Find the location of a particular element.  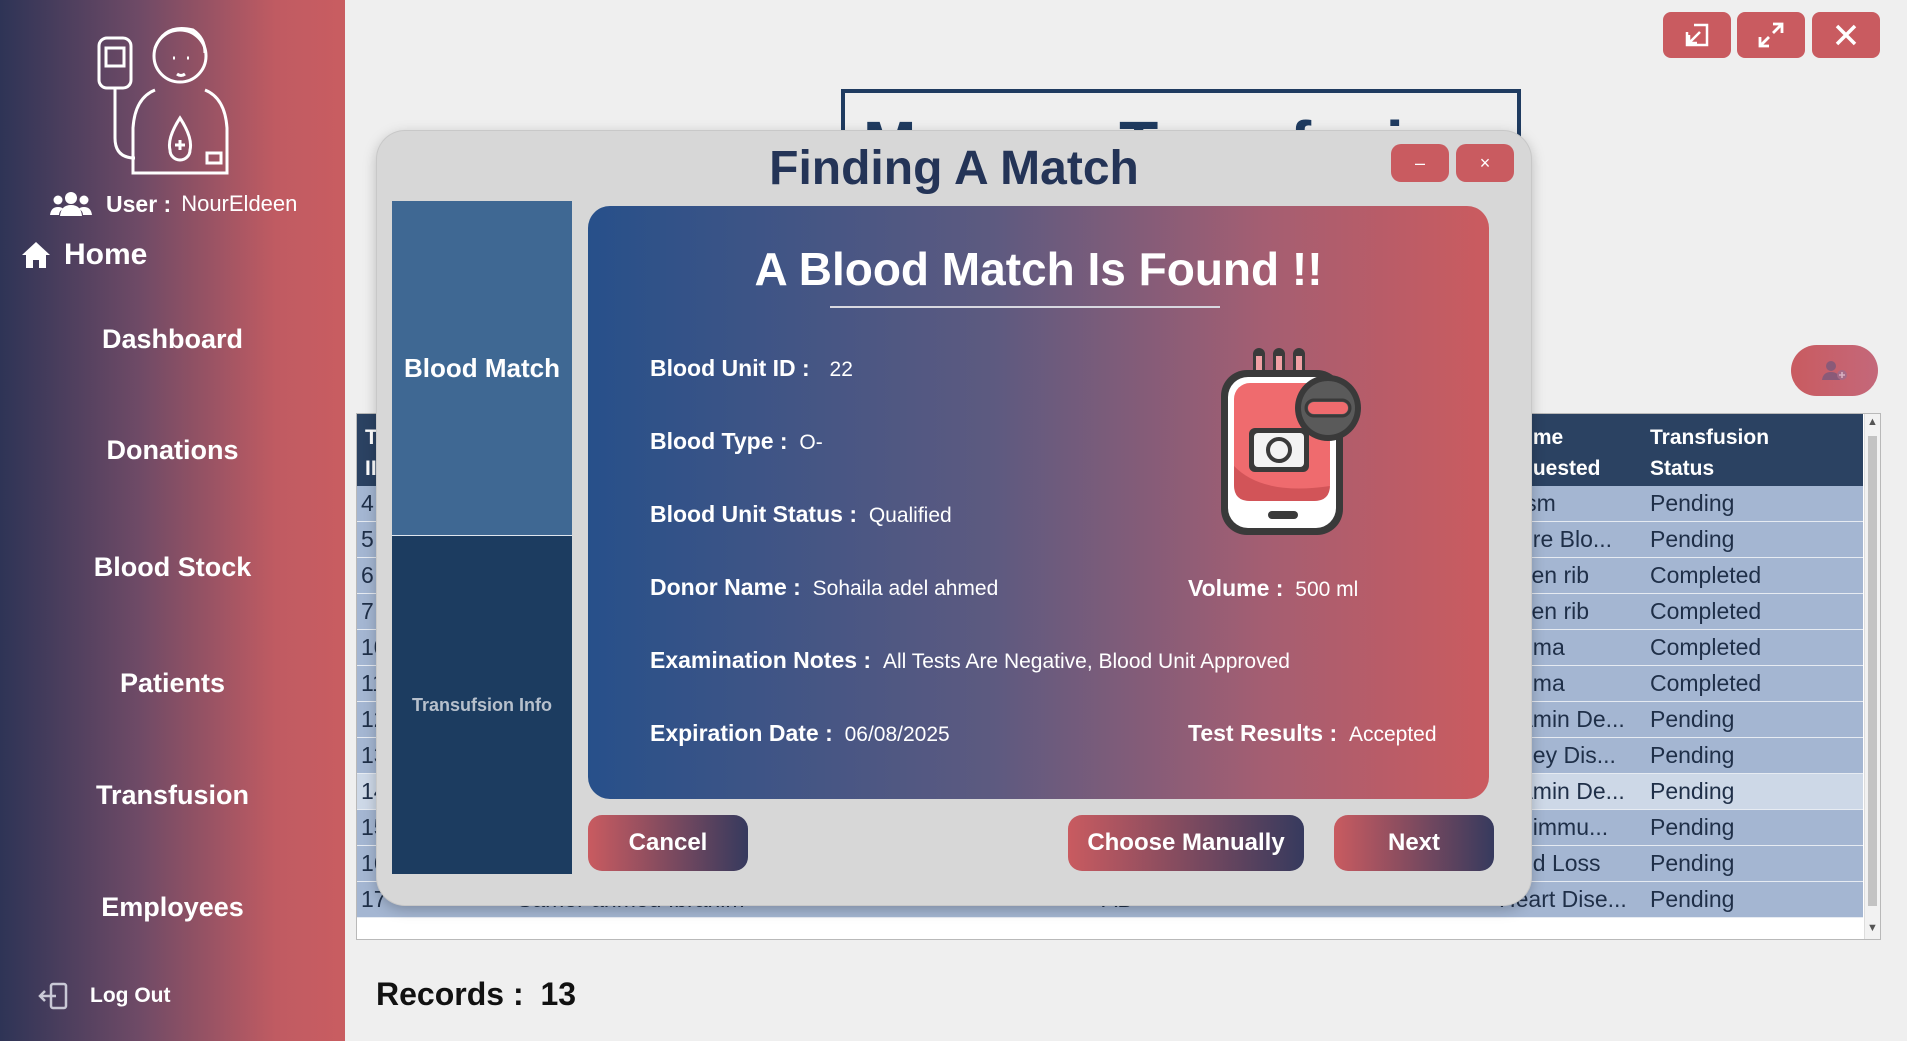

add-transfusion-button is located at coordinates (1834, 370).